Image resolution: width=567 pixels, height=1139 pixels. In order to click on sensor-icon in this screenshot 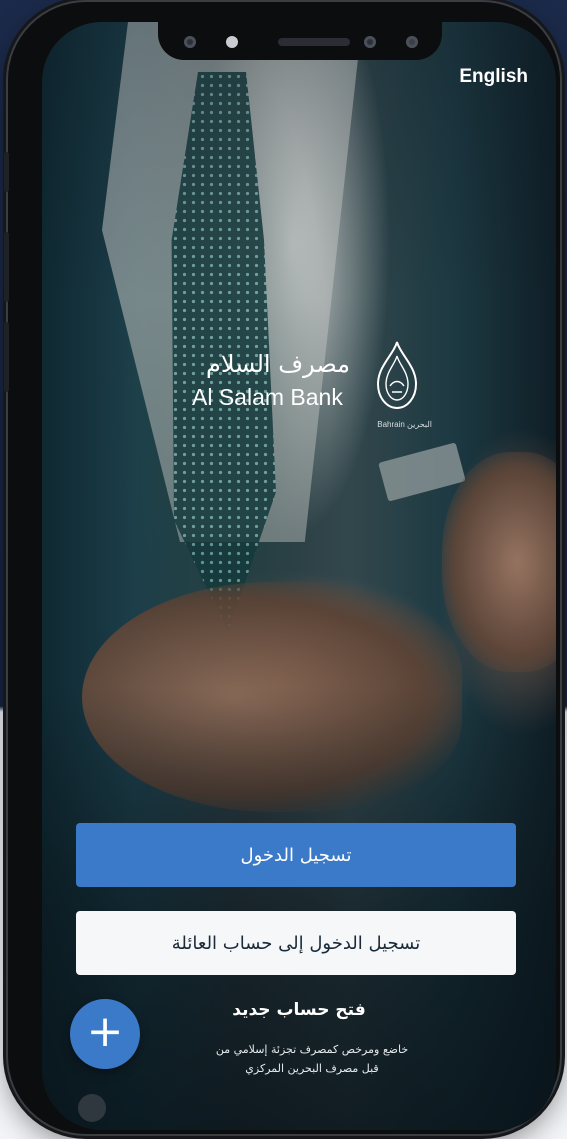, I will do `click(190, 42)`.